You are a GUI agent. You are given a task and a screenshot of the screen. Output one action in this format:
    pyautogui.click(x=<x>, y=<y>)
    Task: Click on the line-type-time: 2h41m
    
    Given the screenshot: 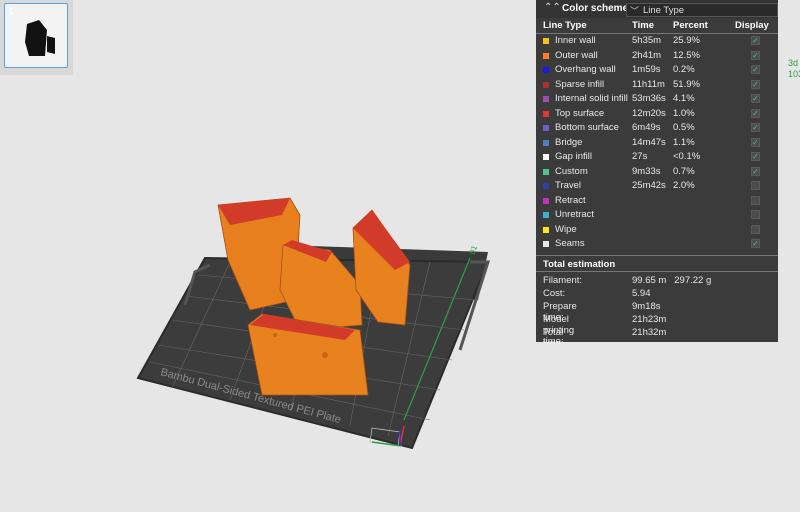 What is the action you would take?
    pyautogui.click(x=647, y=55)
    